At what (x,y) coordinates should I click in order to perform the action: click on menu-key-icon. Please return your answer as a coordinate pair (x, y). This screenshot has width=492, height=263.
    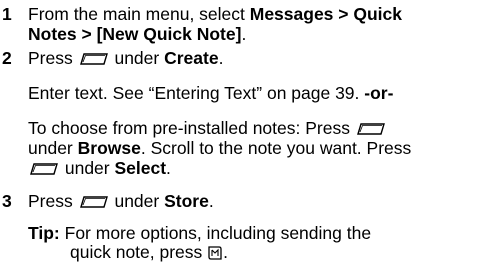
    Looking at the image, I should click on (215, 253).